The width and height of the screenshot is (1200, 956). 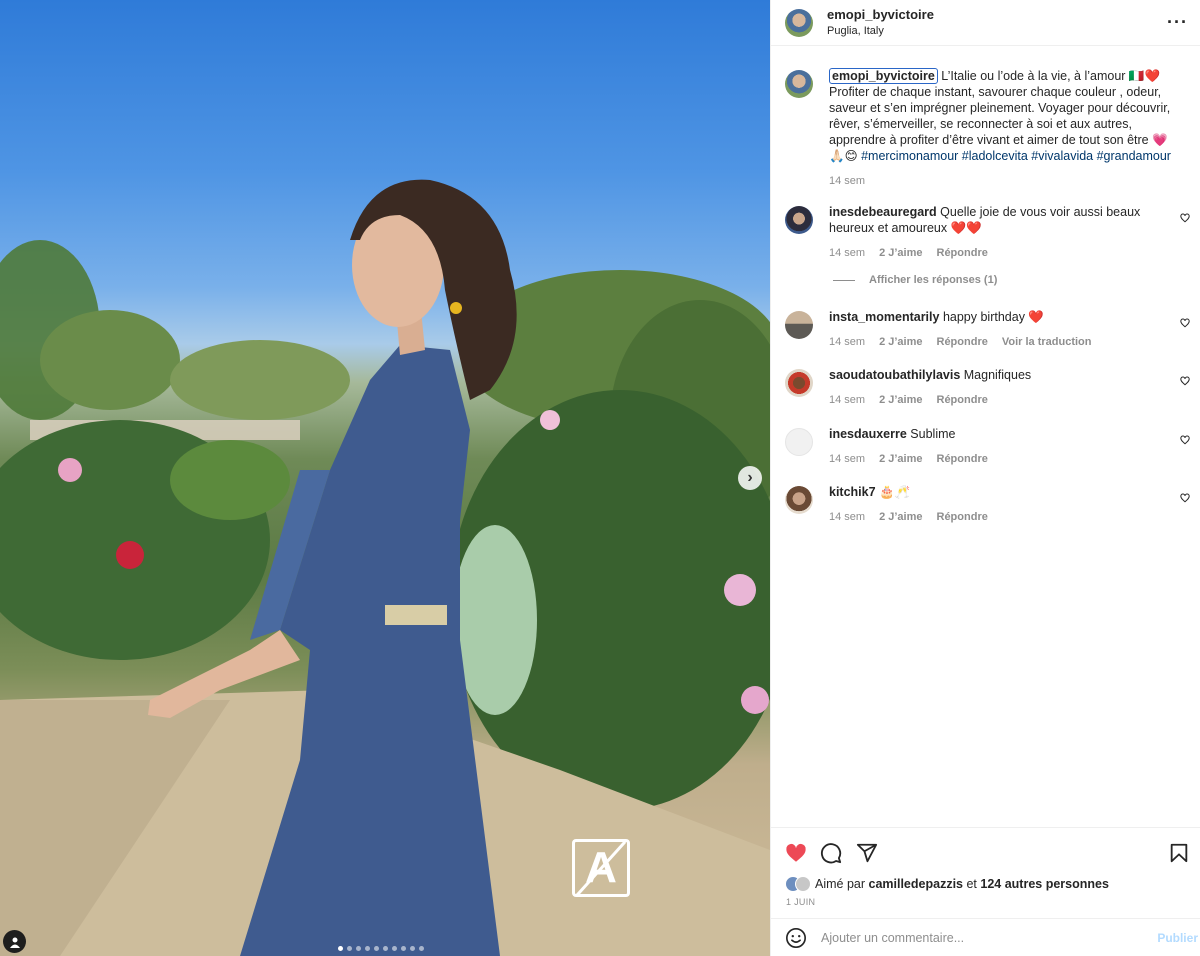 What do you see at coordinates (991, 317) in the screenshot?
I see `comment-text: happy birthday ❤️` at bounding box center [991, 317].